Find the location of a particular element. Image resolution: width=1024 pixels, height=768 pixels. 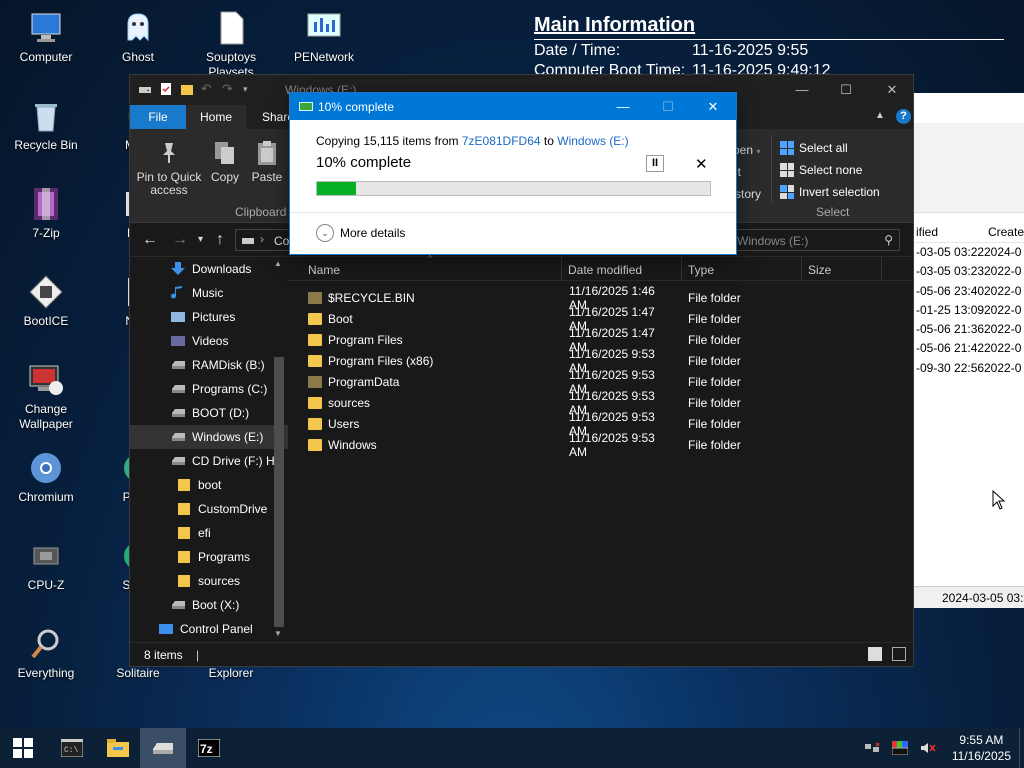

taskbar-windows-drive is located at coordinates (163, 748).